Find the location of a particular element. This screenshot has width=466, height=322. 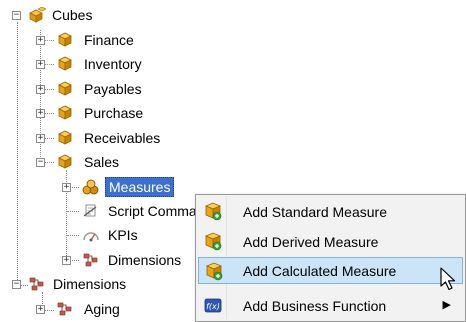

business-function-icon: f(x) is located at coordinates (213, 305).